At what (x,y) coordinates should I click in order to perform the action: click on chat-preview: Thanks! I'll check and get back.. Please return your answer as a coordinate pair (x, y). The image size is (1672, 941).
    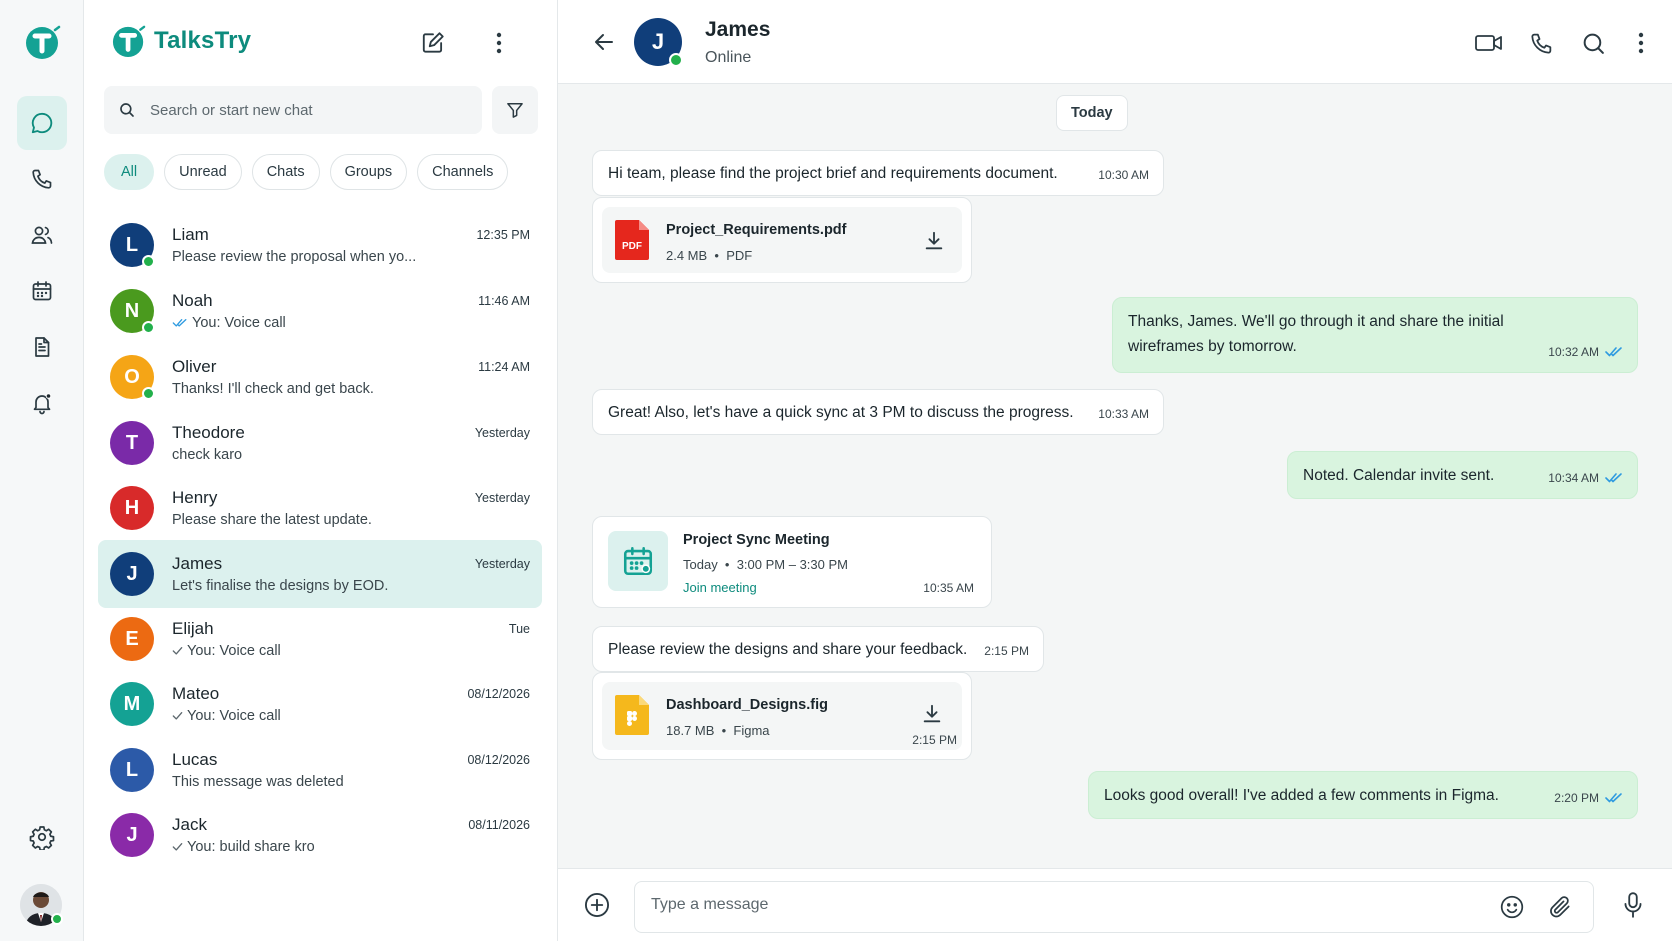
    Looking at the image, I should click on (273, 389).